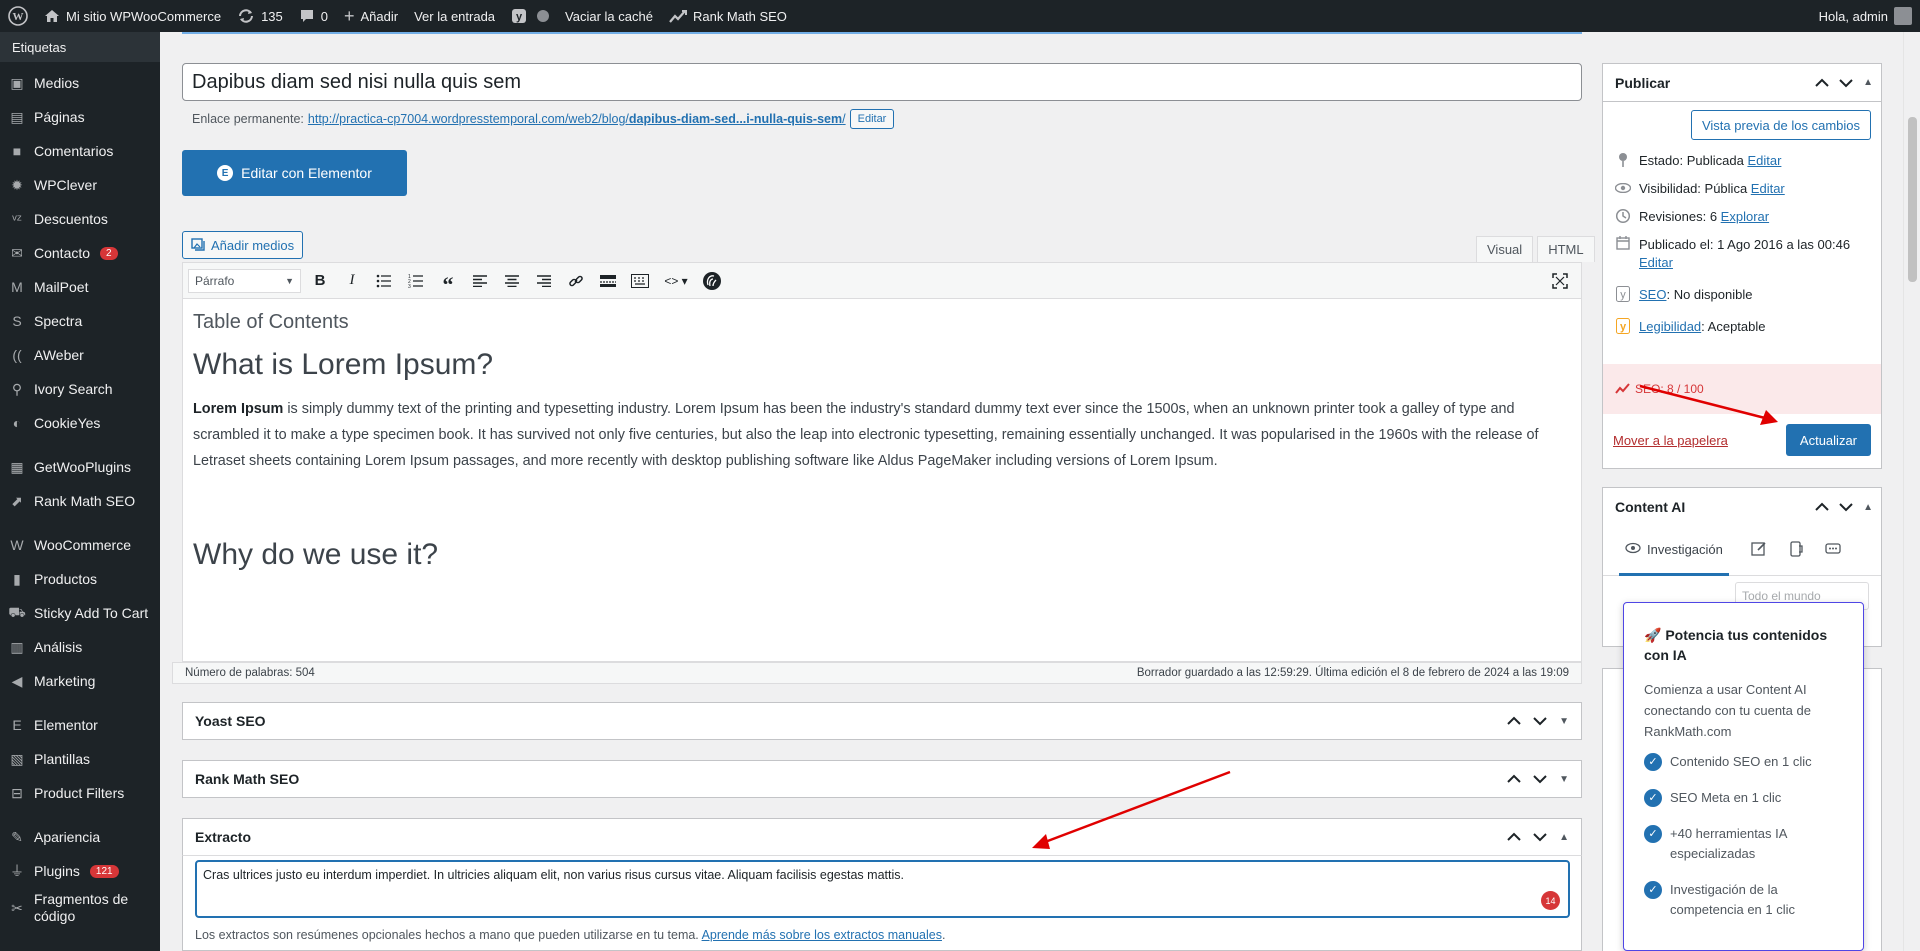 The height and width of the screenshot is (951, 1920). Describe the element at coordinates (822, 935) in the screenshot. I see `excerpt-help-link: Aprende más sobre los extractos manuales` at that location.